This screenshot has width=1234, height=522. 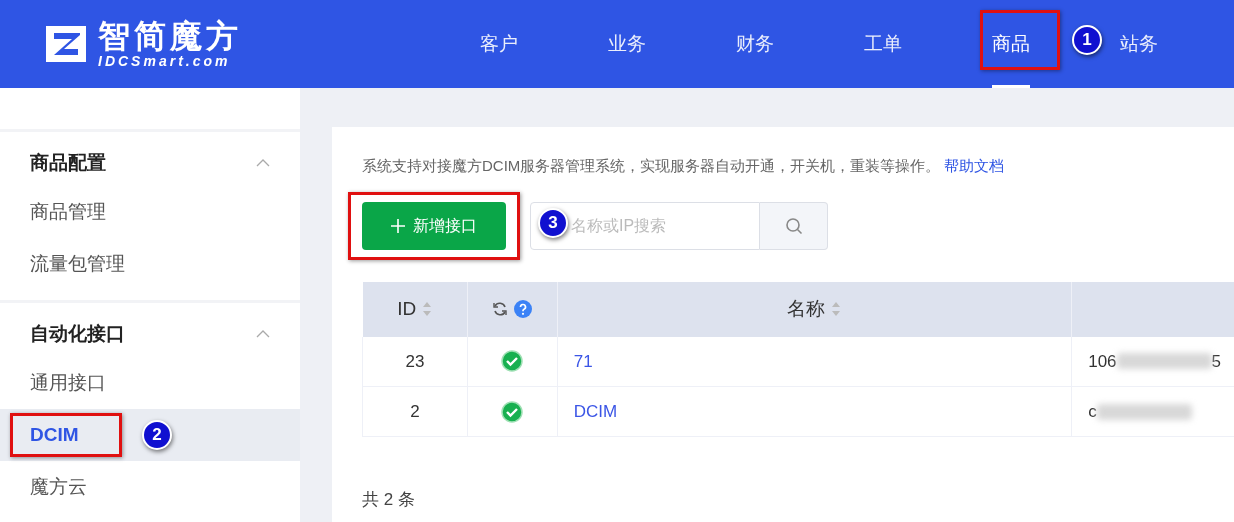 What do you see at coordinates (1216, 361) in the screenshot?
I see `address-text: 5` at bounding box center [1216, 361].